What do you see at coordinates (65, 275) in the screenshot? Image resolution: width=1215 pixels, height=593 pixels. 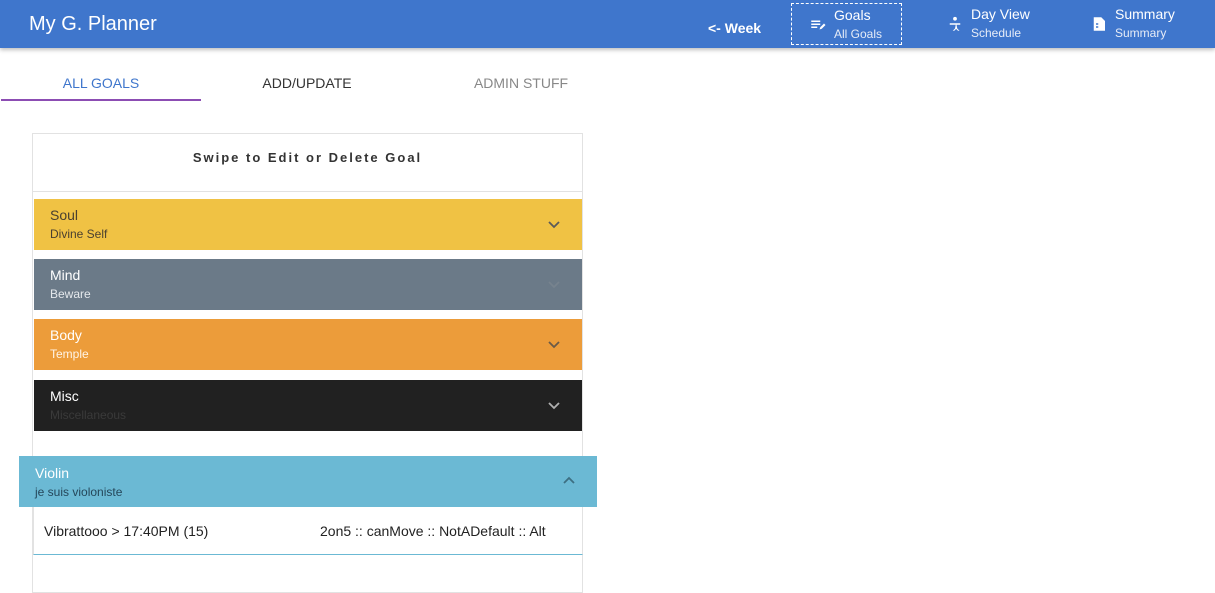 I see `goal-title: Mind` at bounding box center [65, 275].